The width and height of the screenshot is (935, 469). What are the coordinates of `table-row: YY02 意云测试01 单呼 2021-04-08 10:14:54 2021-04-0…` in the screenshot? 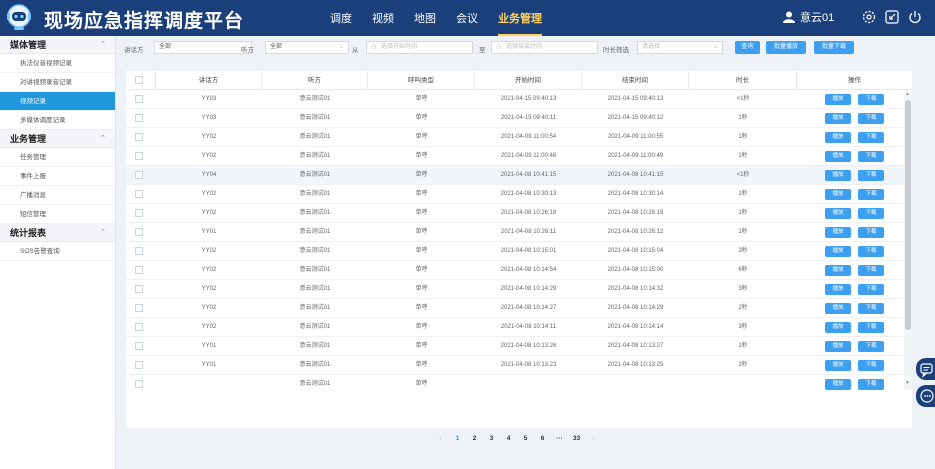 It's located at (516, 270).